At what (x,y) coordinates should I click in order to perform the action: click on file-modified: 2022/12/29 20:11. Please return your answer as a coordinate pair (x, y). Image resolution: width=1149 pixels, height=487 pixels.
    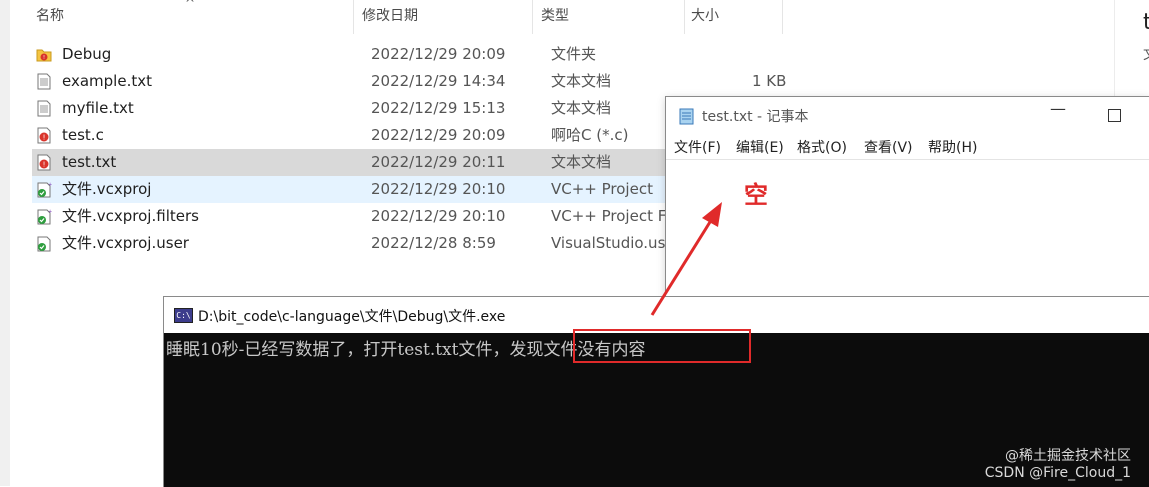
    Looking at the image, I should click on (438, 162).